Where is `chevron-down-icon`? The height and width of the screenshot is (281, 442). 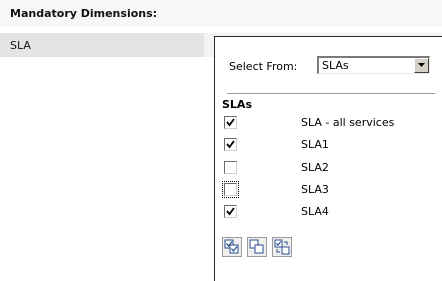
chevron-down-icon is located at coordinates (421, 65).